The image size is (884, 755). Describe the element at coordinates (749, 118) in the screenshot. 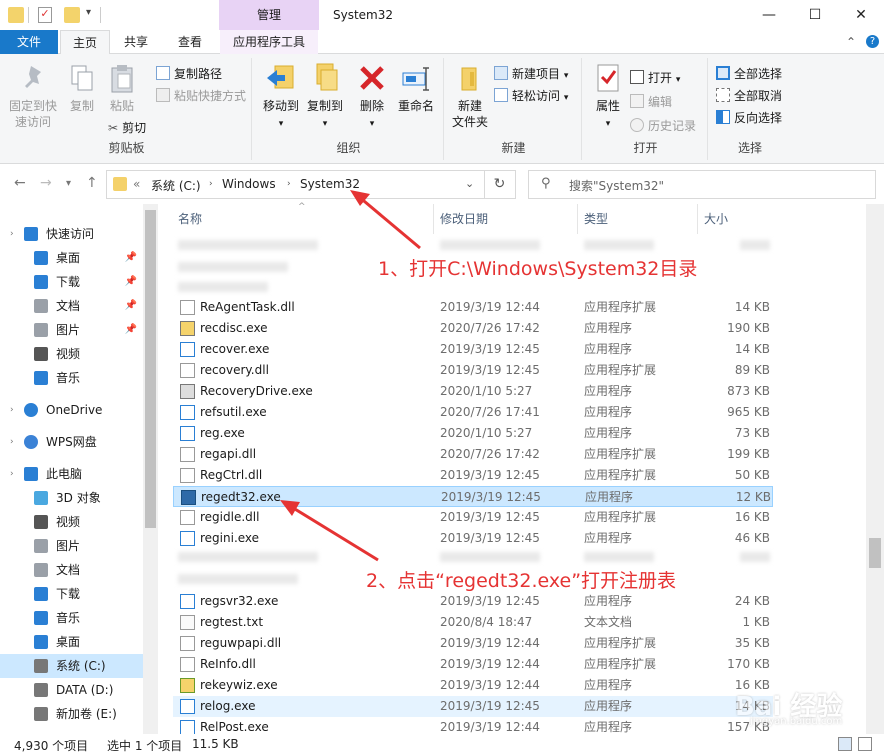

I see `invert-selection-button: 反向选择` at that location.